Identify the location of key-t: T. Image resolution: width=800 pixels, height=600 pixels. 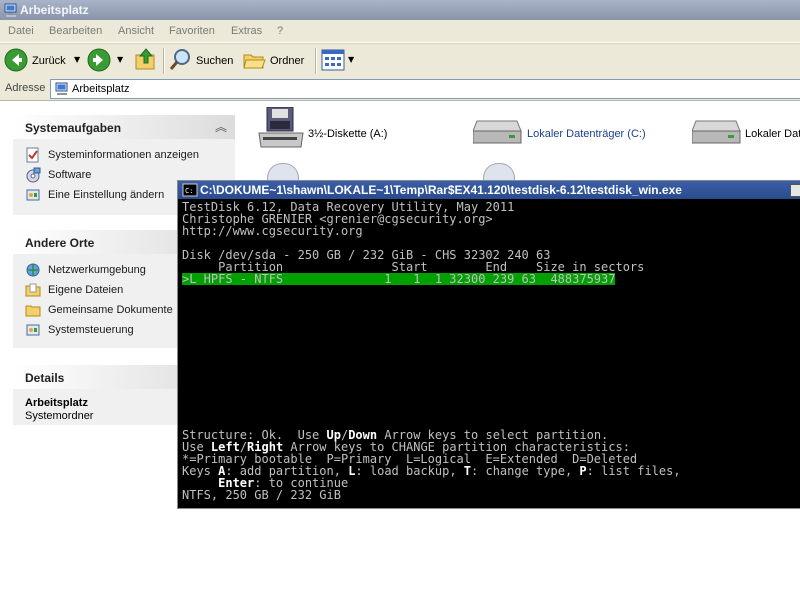
(467, 471).